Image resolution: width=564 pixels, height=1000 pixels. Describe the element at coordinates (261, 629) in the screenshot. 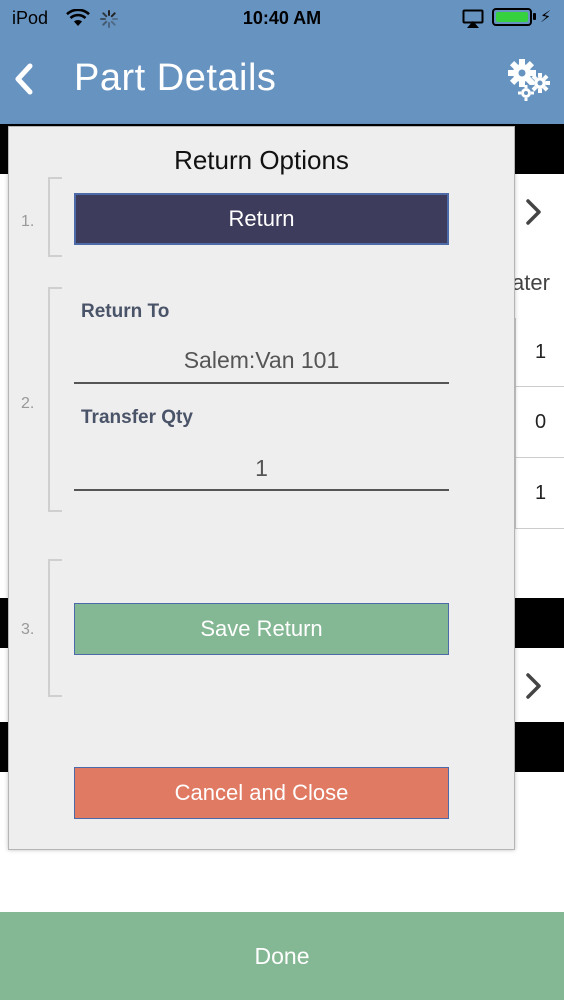

I see `save-return-button: Save Return` at that location.